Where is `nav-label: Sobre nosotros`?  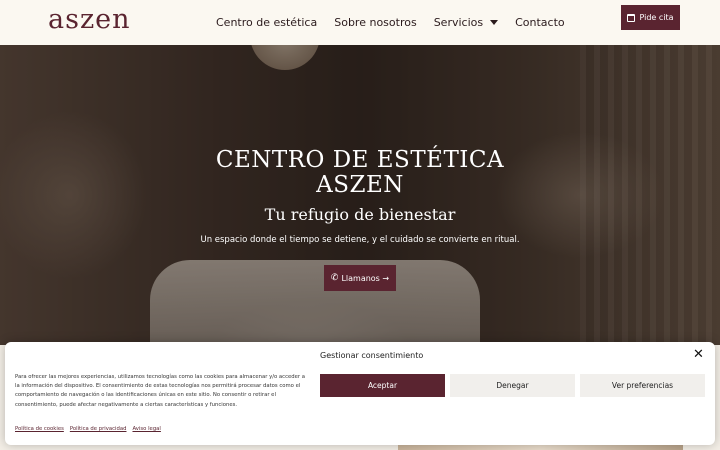 nav-label: Sobre nosotros is located at coordinates (375, 22).